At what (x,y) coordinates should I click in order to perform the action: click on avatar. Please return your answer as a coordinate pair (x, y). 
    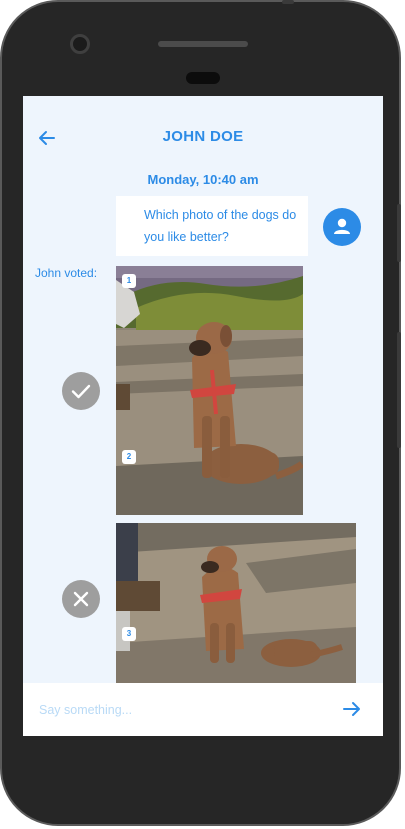
    Looking at the image, I should click on (342, 227).